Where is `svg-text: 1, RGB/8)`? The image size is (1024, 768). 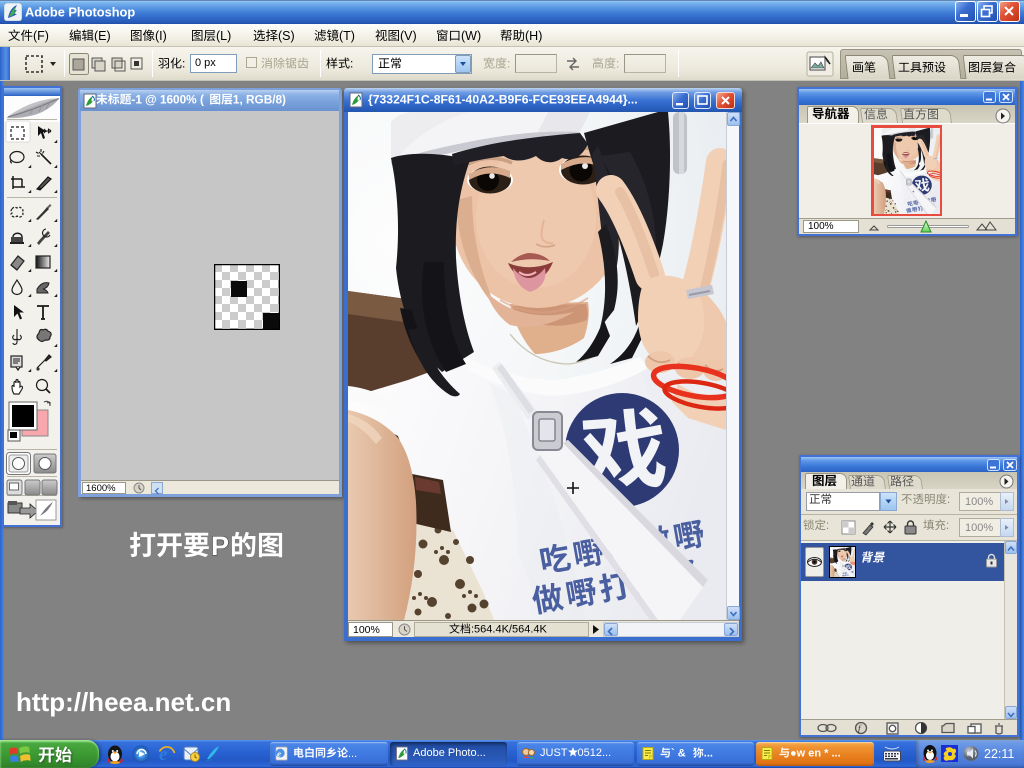
svg-text: 1, RGB/8) is located at coordinates (259, 99).